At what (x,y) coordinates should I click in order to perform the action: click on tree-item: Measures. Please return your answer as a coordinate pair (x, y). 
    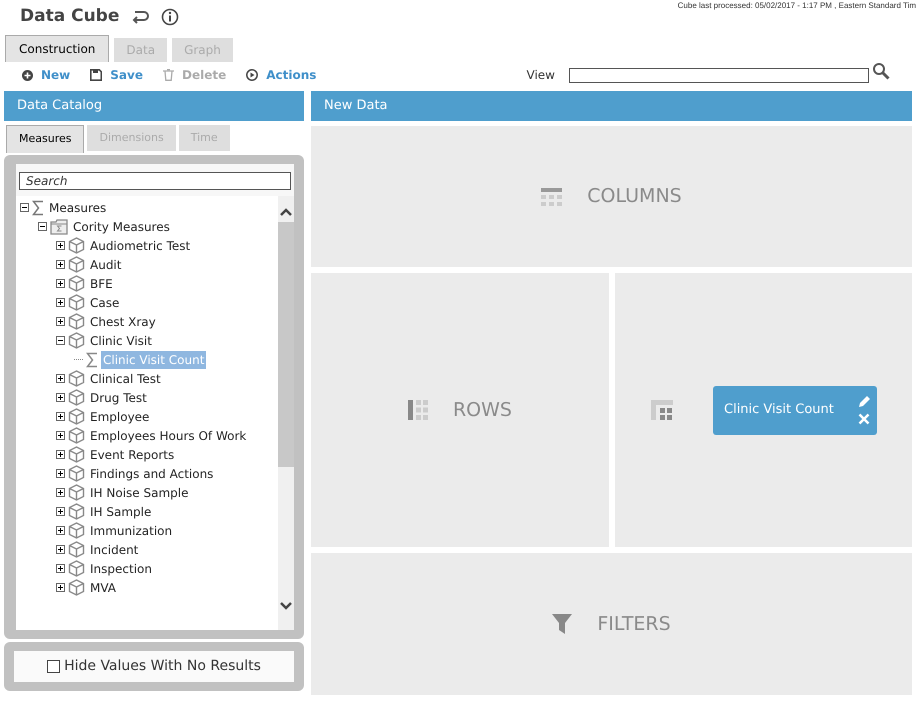
    Looking at the image, I should click on (77, 207).